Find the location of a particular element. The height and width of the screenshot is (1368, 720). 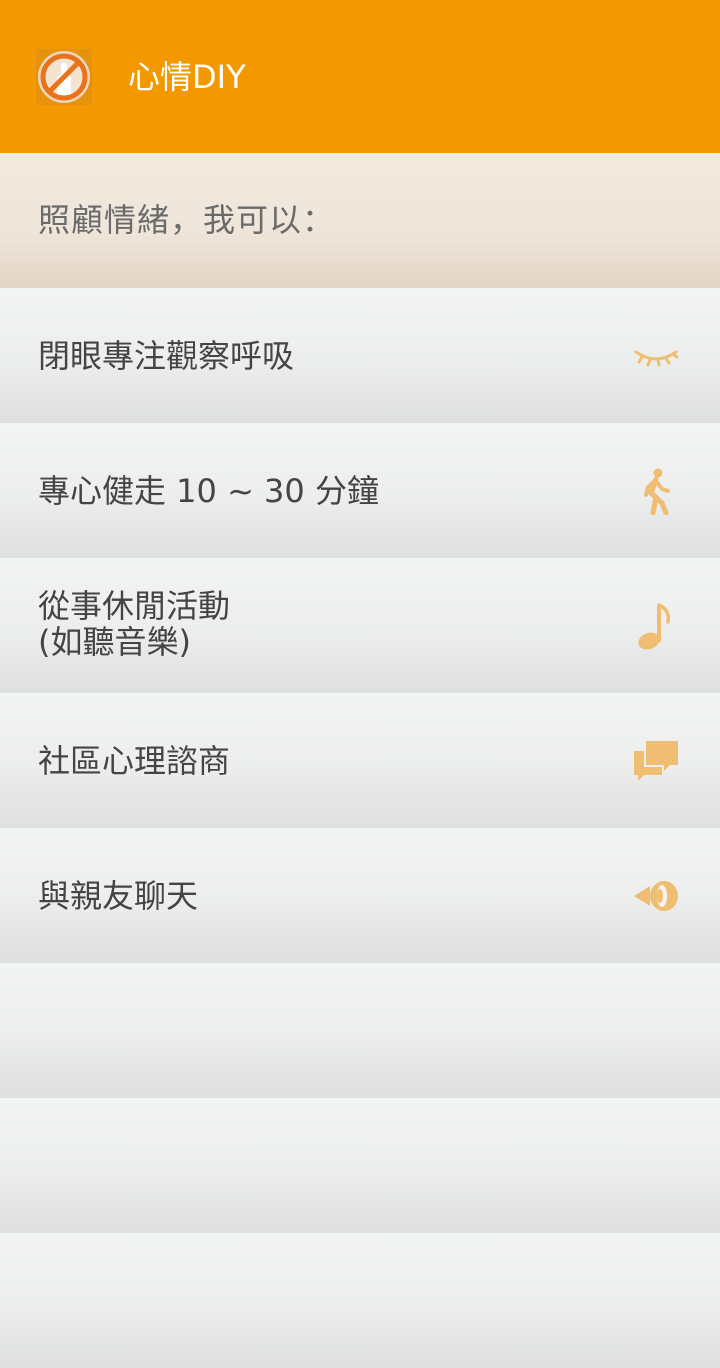

section-header-text: 照顧情緒，我可以： is located at coordinates (187, 220).